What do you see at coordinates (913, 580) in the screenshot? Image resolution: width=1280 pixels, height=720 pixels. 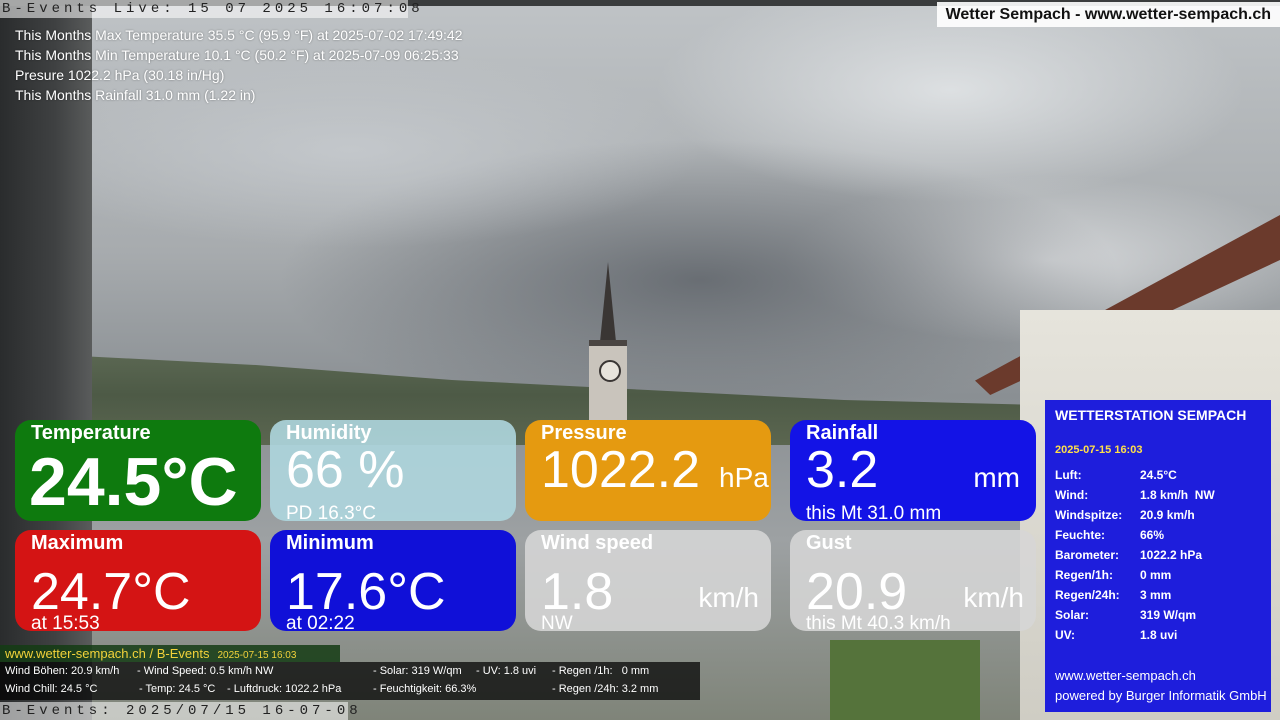 I see `gust-tile: Gust 20.9 km/h this Mt 40.3 km/h` at bounding box center [913, 580].